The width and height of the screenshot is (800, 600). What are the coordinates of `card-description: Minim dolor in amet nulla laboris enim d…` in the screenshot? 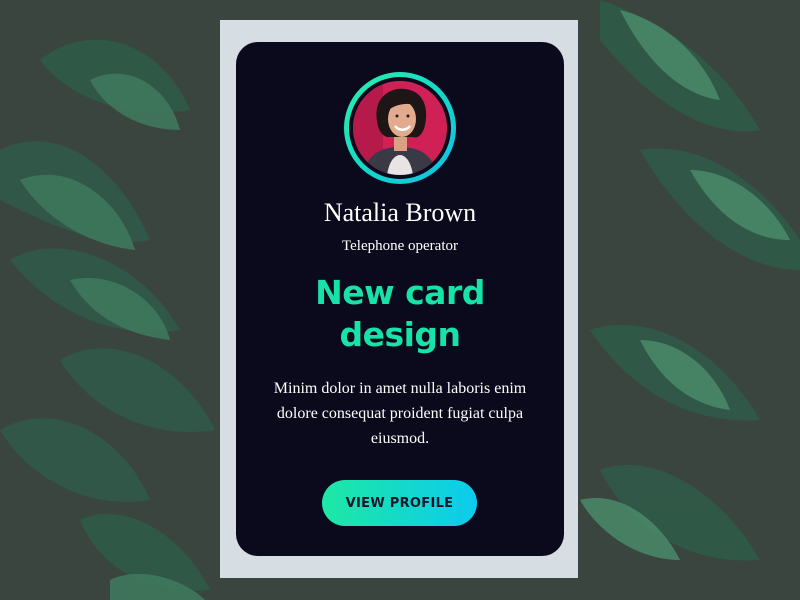 It's located at (400, 413).